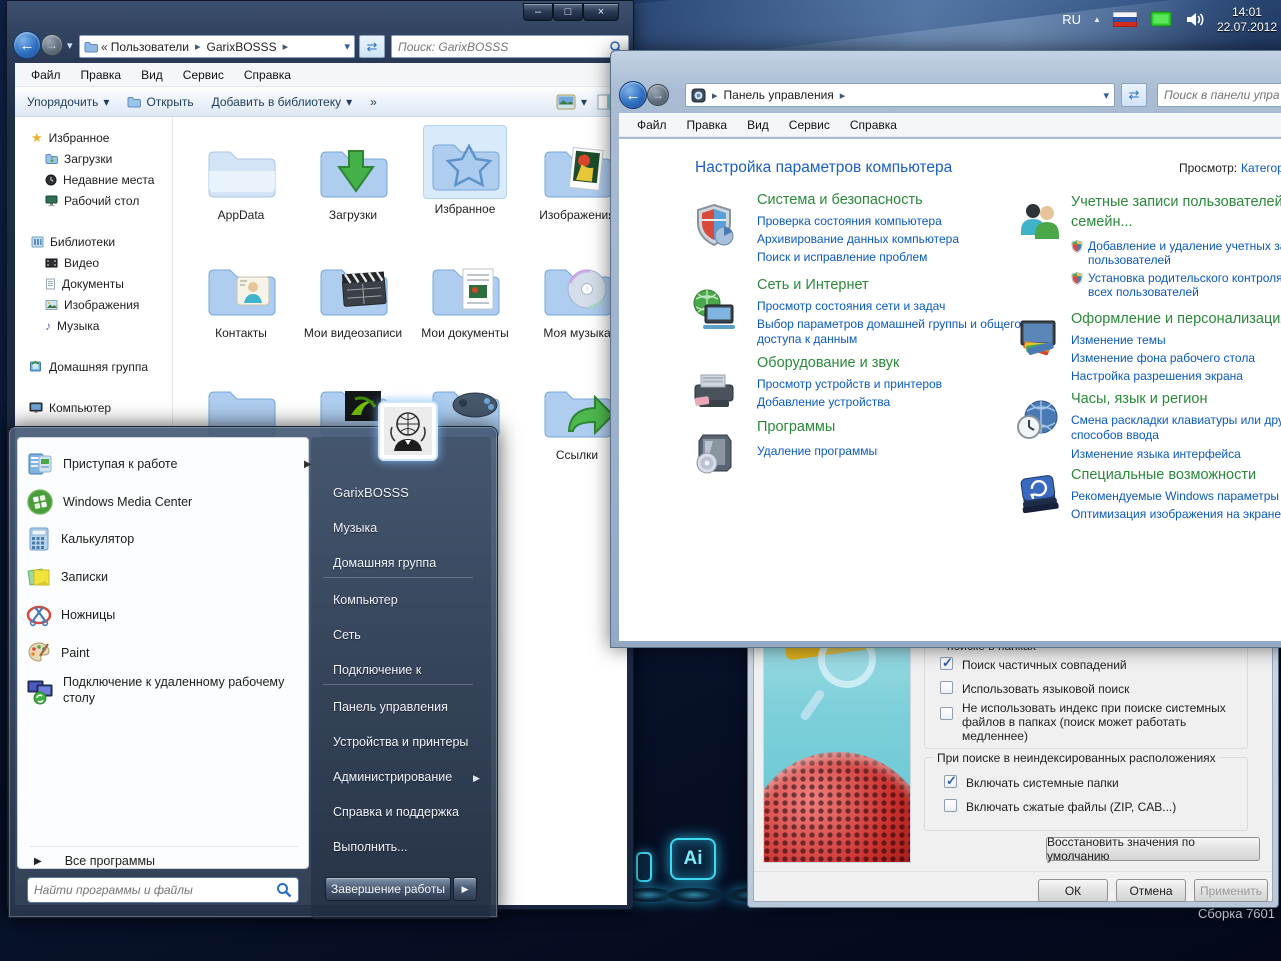 This screenshot has width=1281, height=961. I want to click on folder-tile-contacts: Контакты, so click(241, 295).